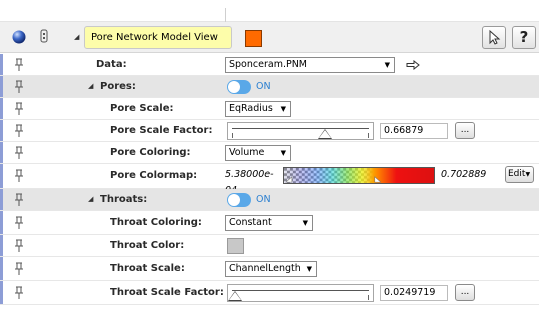  Describe the element at coordinates (524, 37) in the screenshot. I see `help-button: ?` at that location.